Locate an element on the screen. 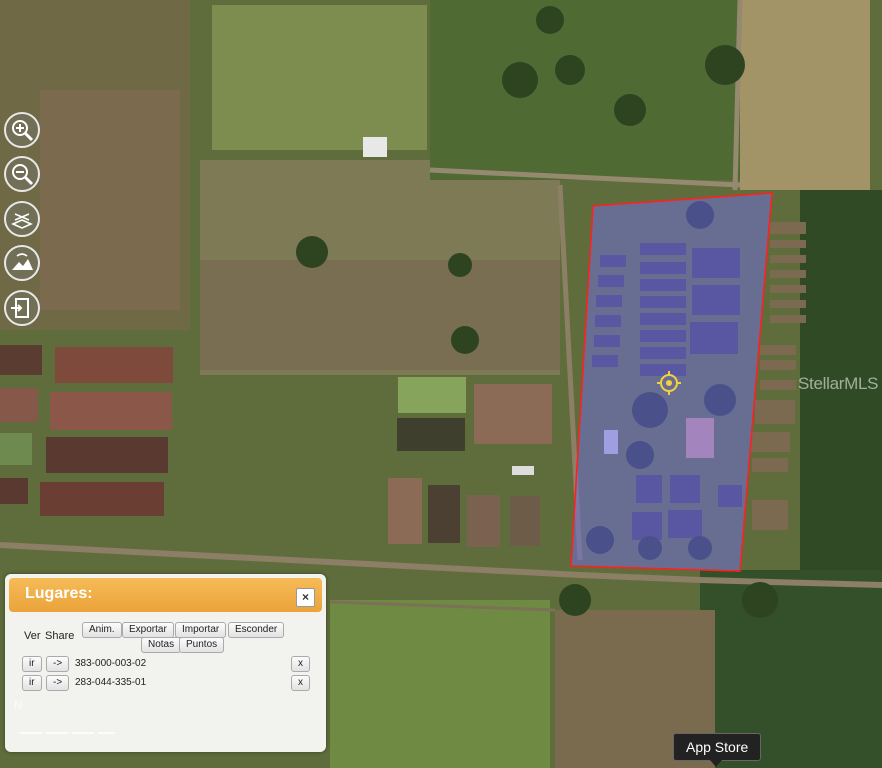  zoom-out-icon is located at coordinates (23, 175).